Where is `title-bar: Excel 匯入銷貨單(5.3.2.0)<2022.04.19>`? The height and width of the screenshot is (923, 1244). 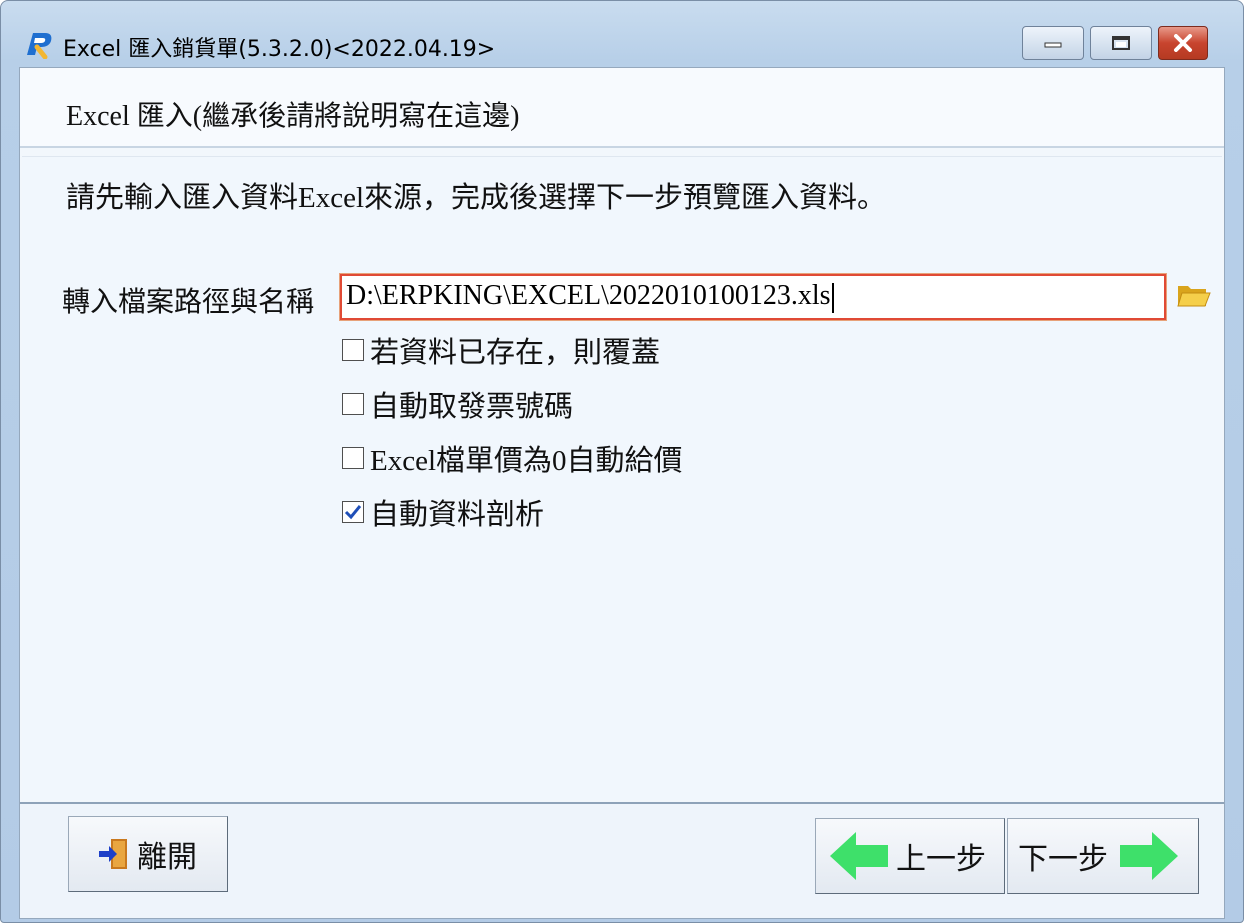
title-bar: Excel 匯入銷貨單(5.3.2.0)<2022.04.19> is located at coordinates (622, 33).